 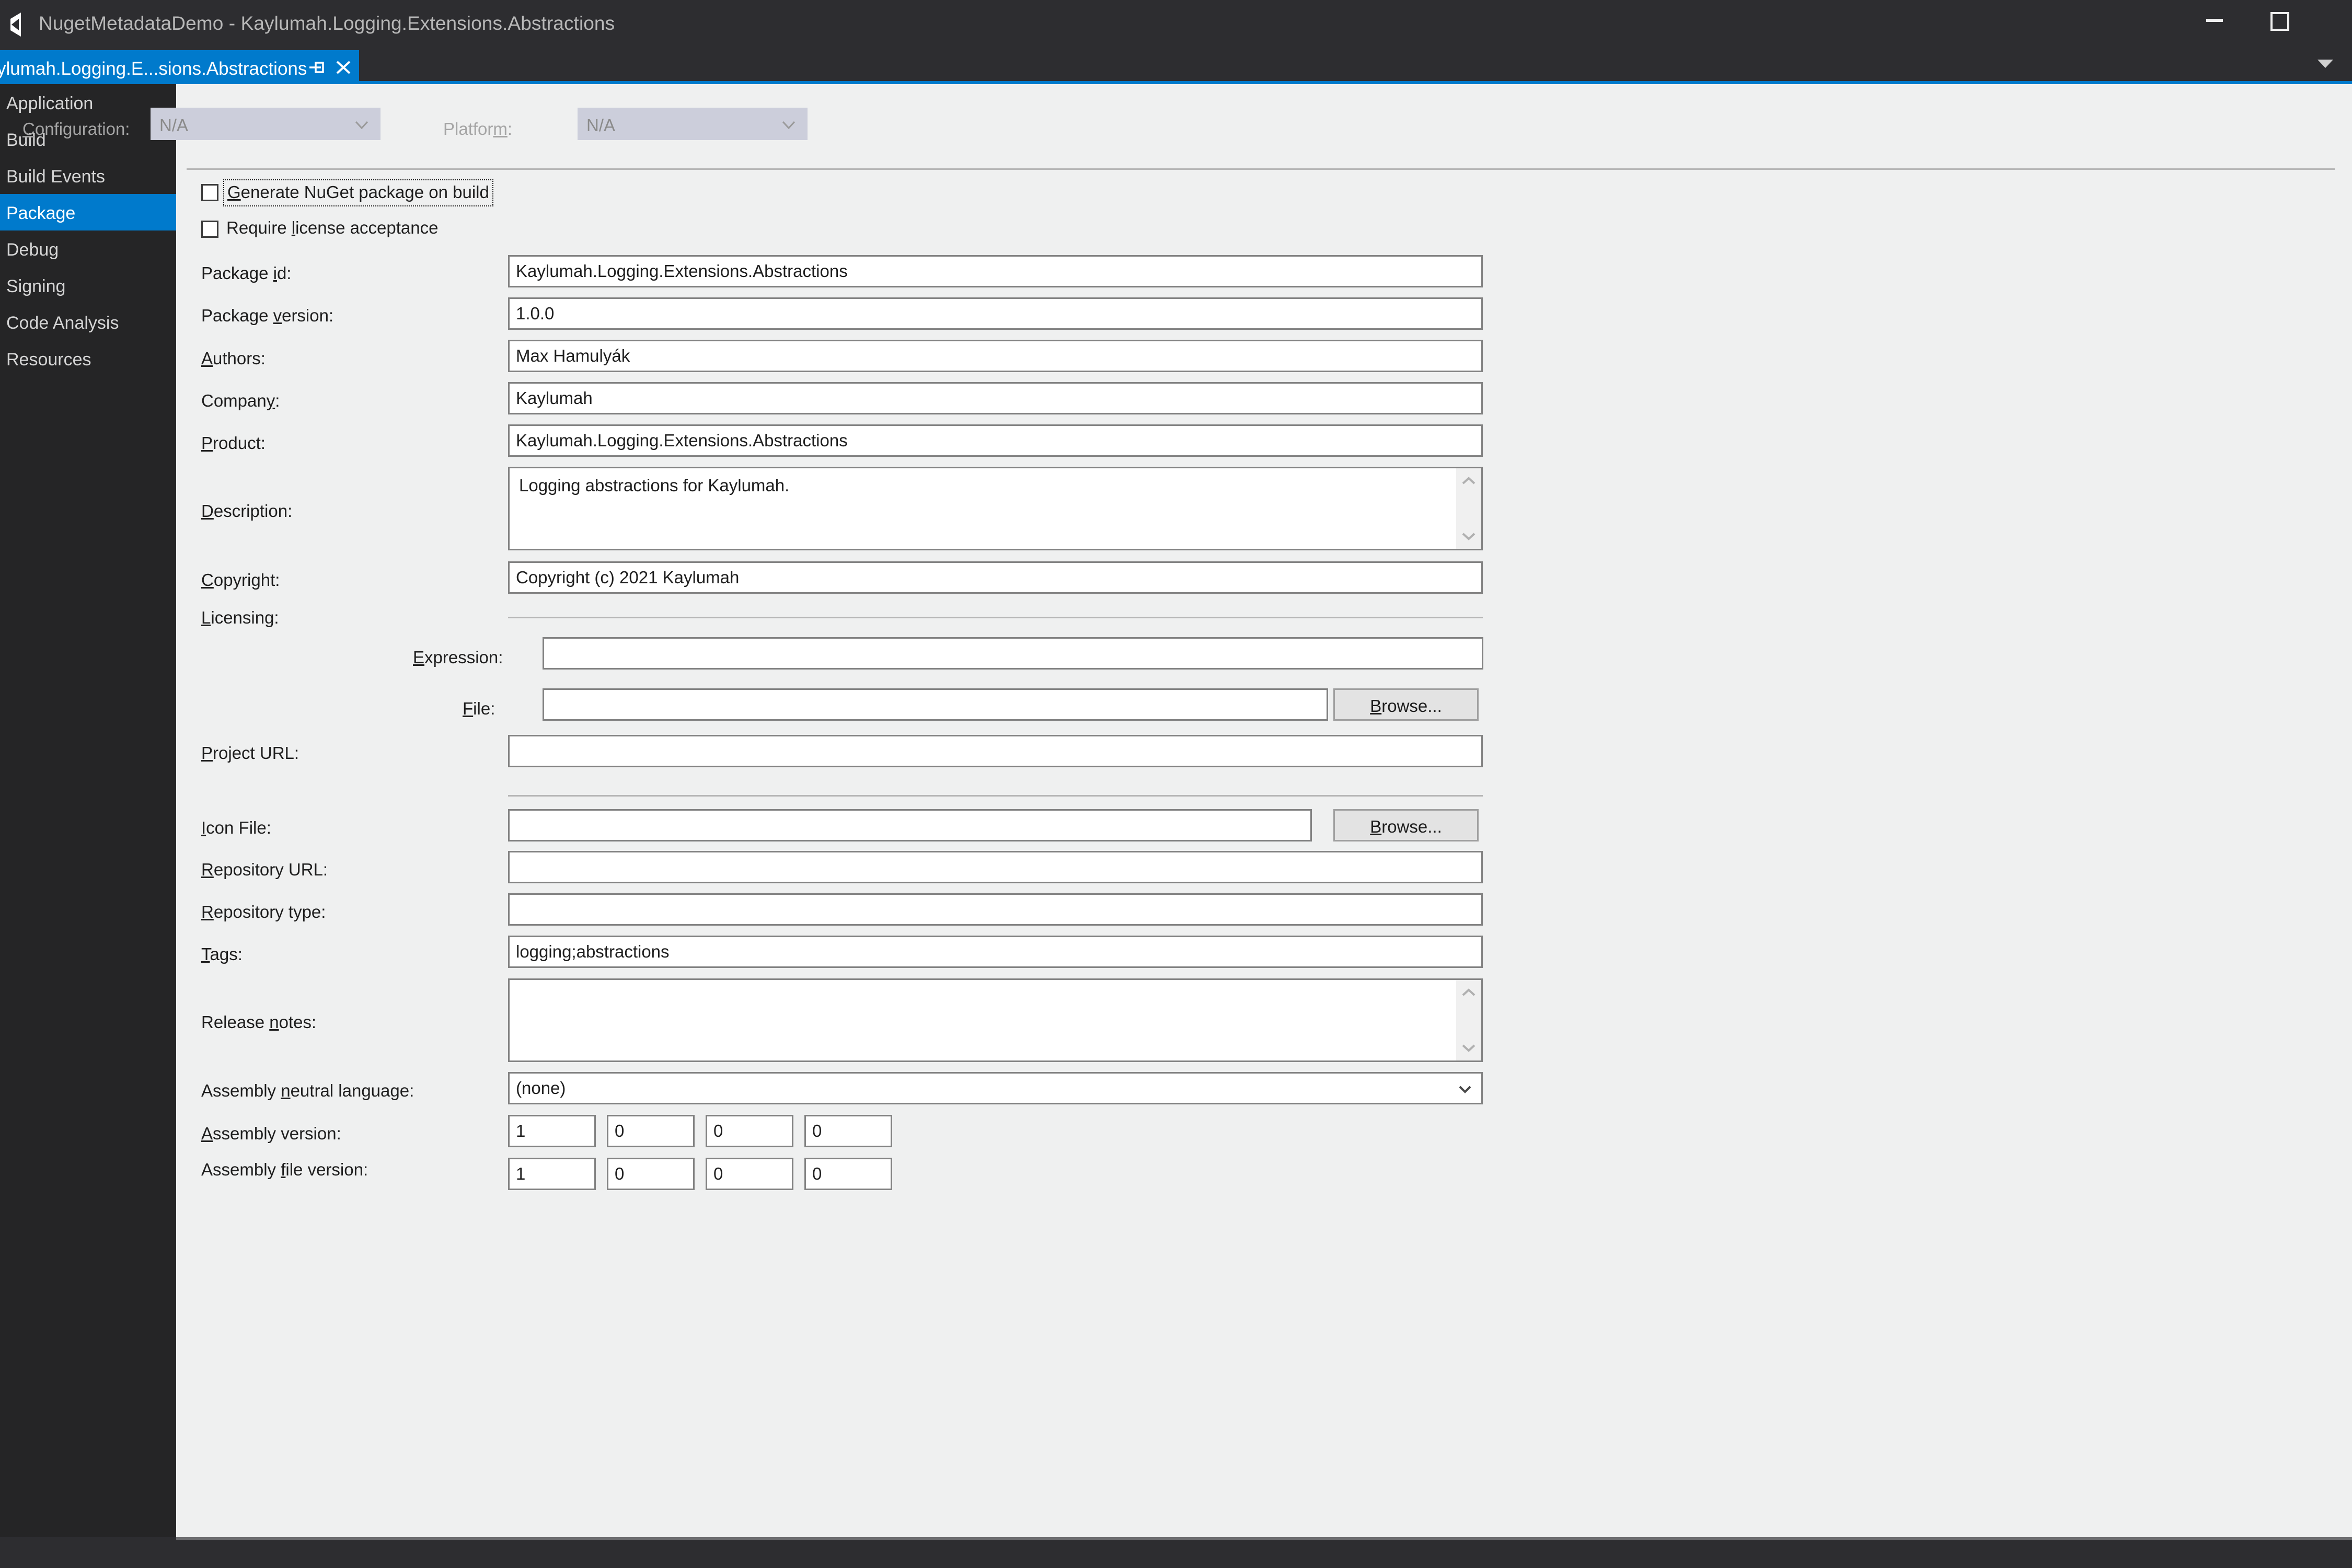 What do you see at coordinates (995, 271) in the screenshot?
I see `package-id-input: Kaylumah.Logging.Extensions.Abstractions` at bounding box center [995, 271].